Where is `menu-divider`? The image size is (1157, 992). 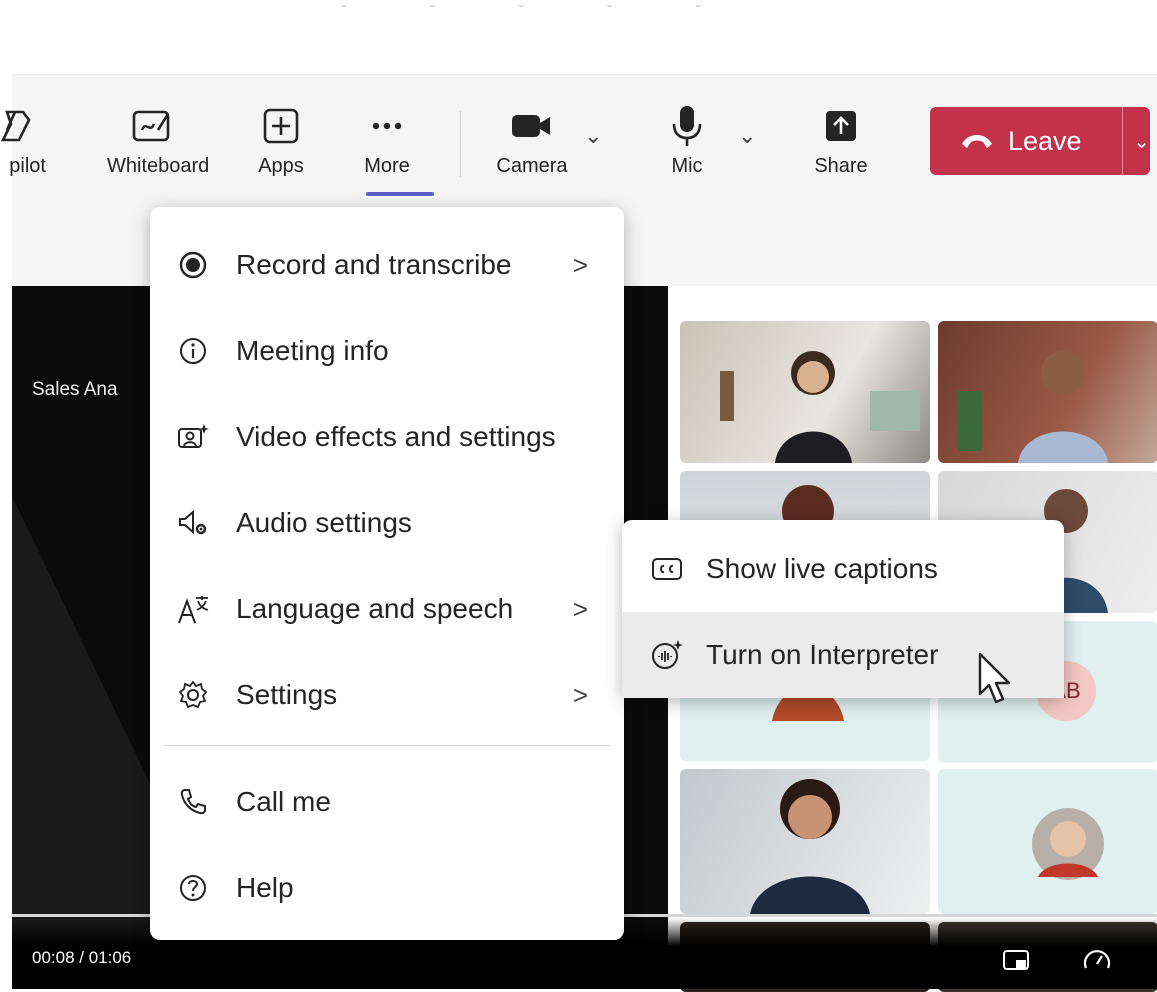
menu-divider is located at coordinates (387, 745).